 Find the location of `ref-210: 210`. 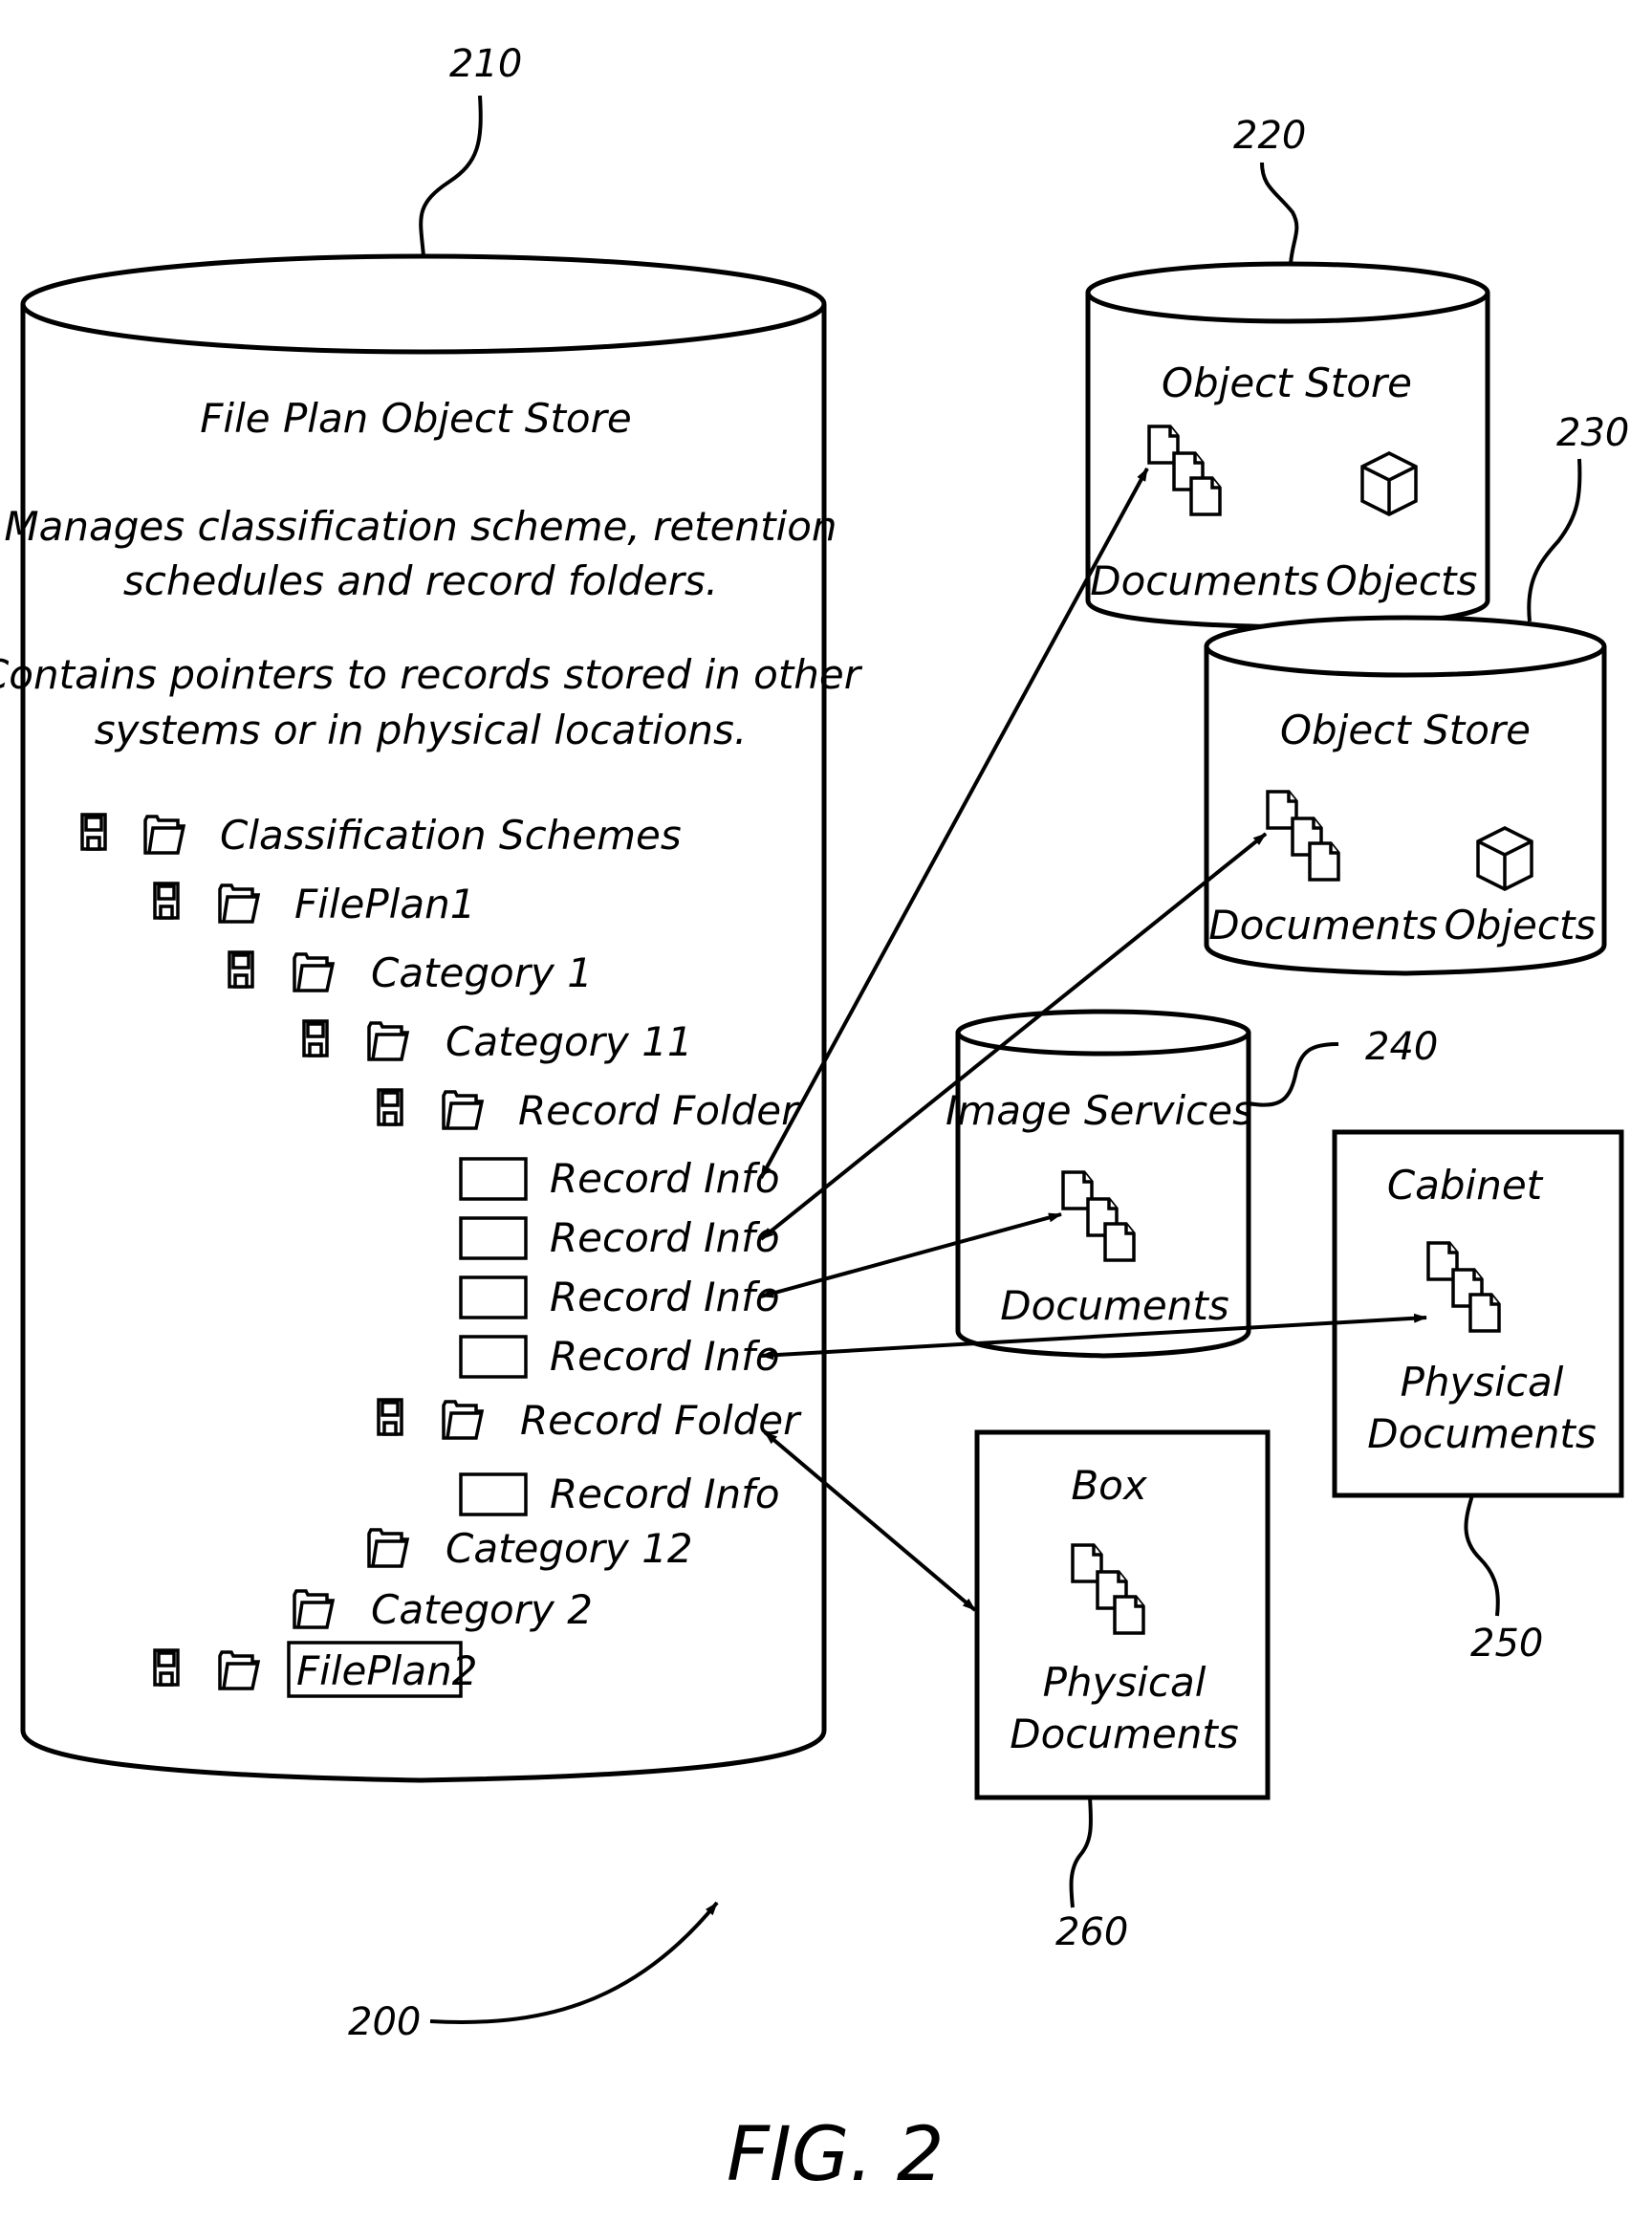

ref-210: 210 is located at coordinates (485, 64).